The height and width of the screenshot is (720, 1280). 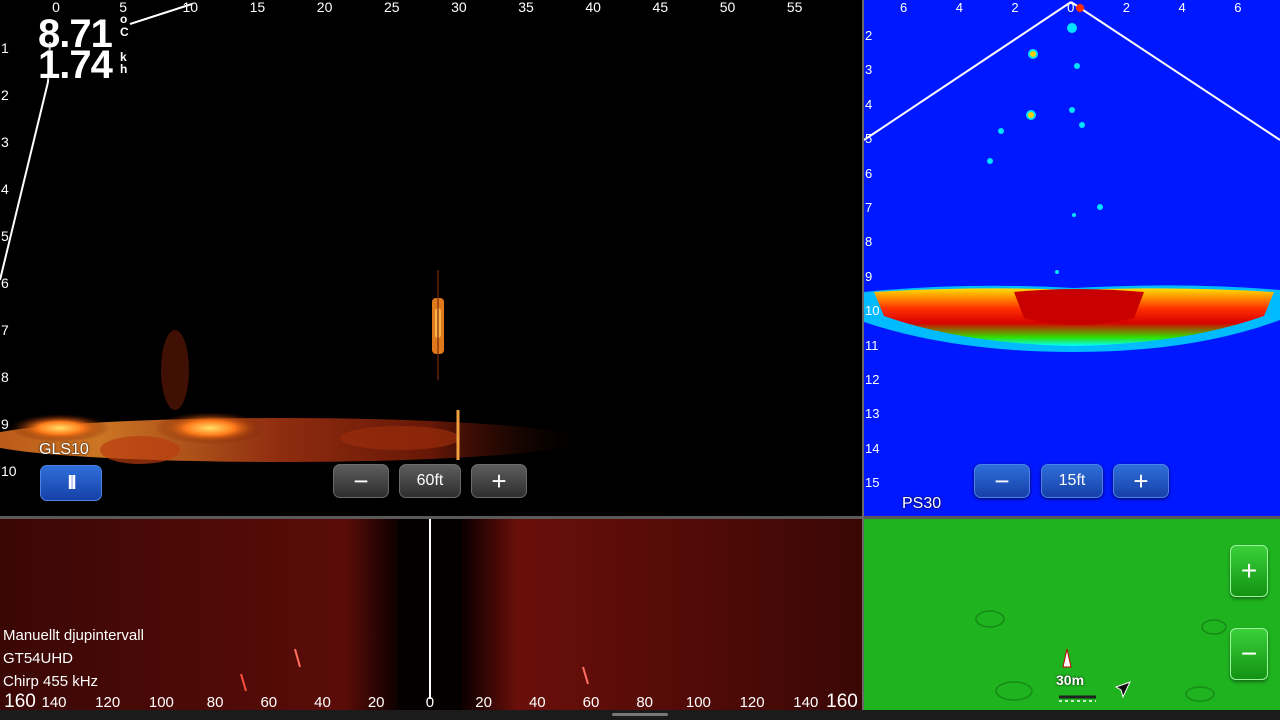 I want to click on sidevu-scale-right-end: 160, so click(x=842, y=701).